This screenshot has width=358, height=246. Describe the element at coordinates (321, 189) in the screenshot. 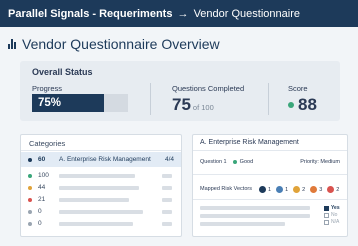

I see `risk-vector-number: 3` at that location.